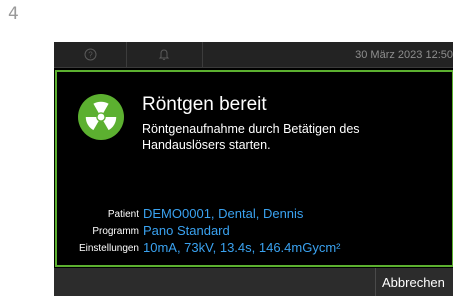 The image size is (453, 296). What do you see at coordinates (253, 55) in the screenshot?
I see `status-bar: ? 30 März 2023 12:50` at bounding box center [253, 55].